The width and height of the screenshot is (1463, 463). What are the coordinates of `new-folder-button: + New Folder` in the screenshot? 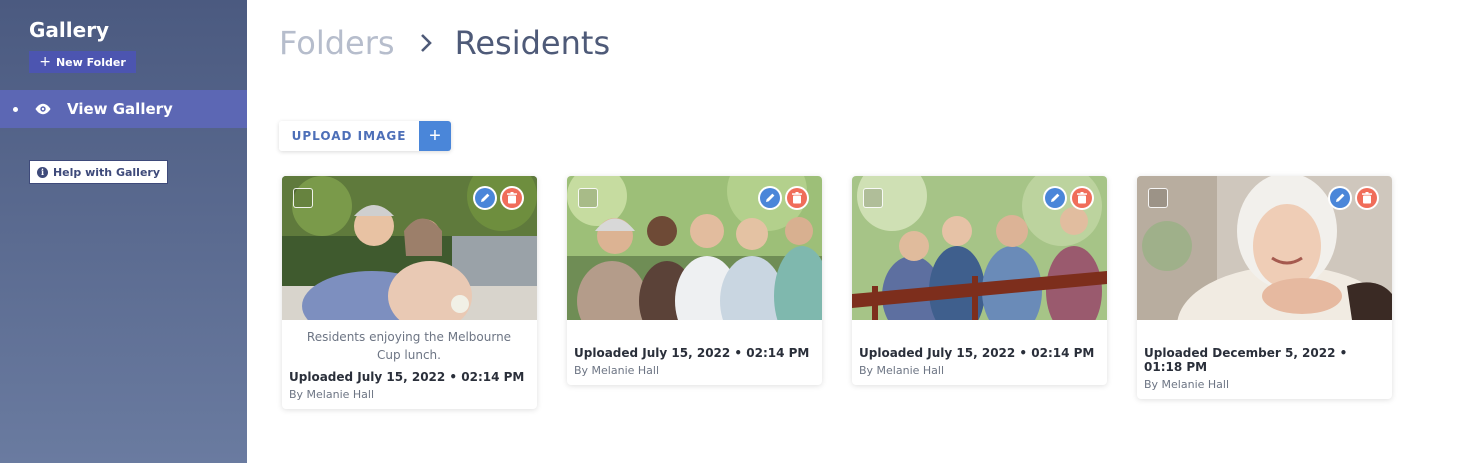 It's located at (82, 62).